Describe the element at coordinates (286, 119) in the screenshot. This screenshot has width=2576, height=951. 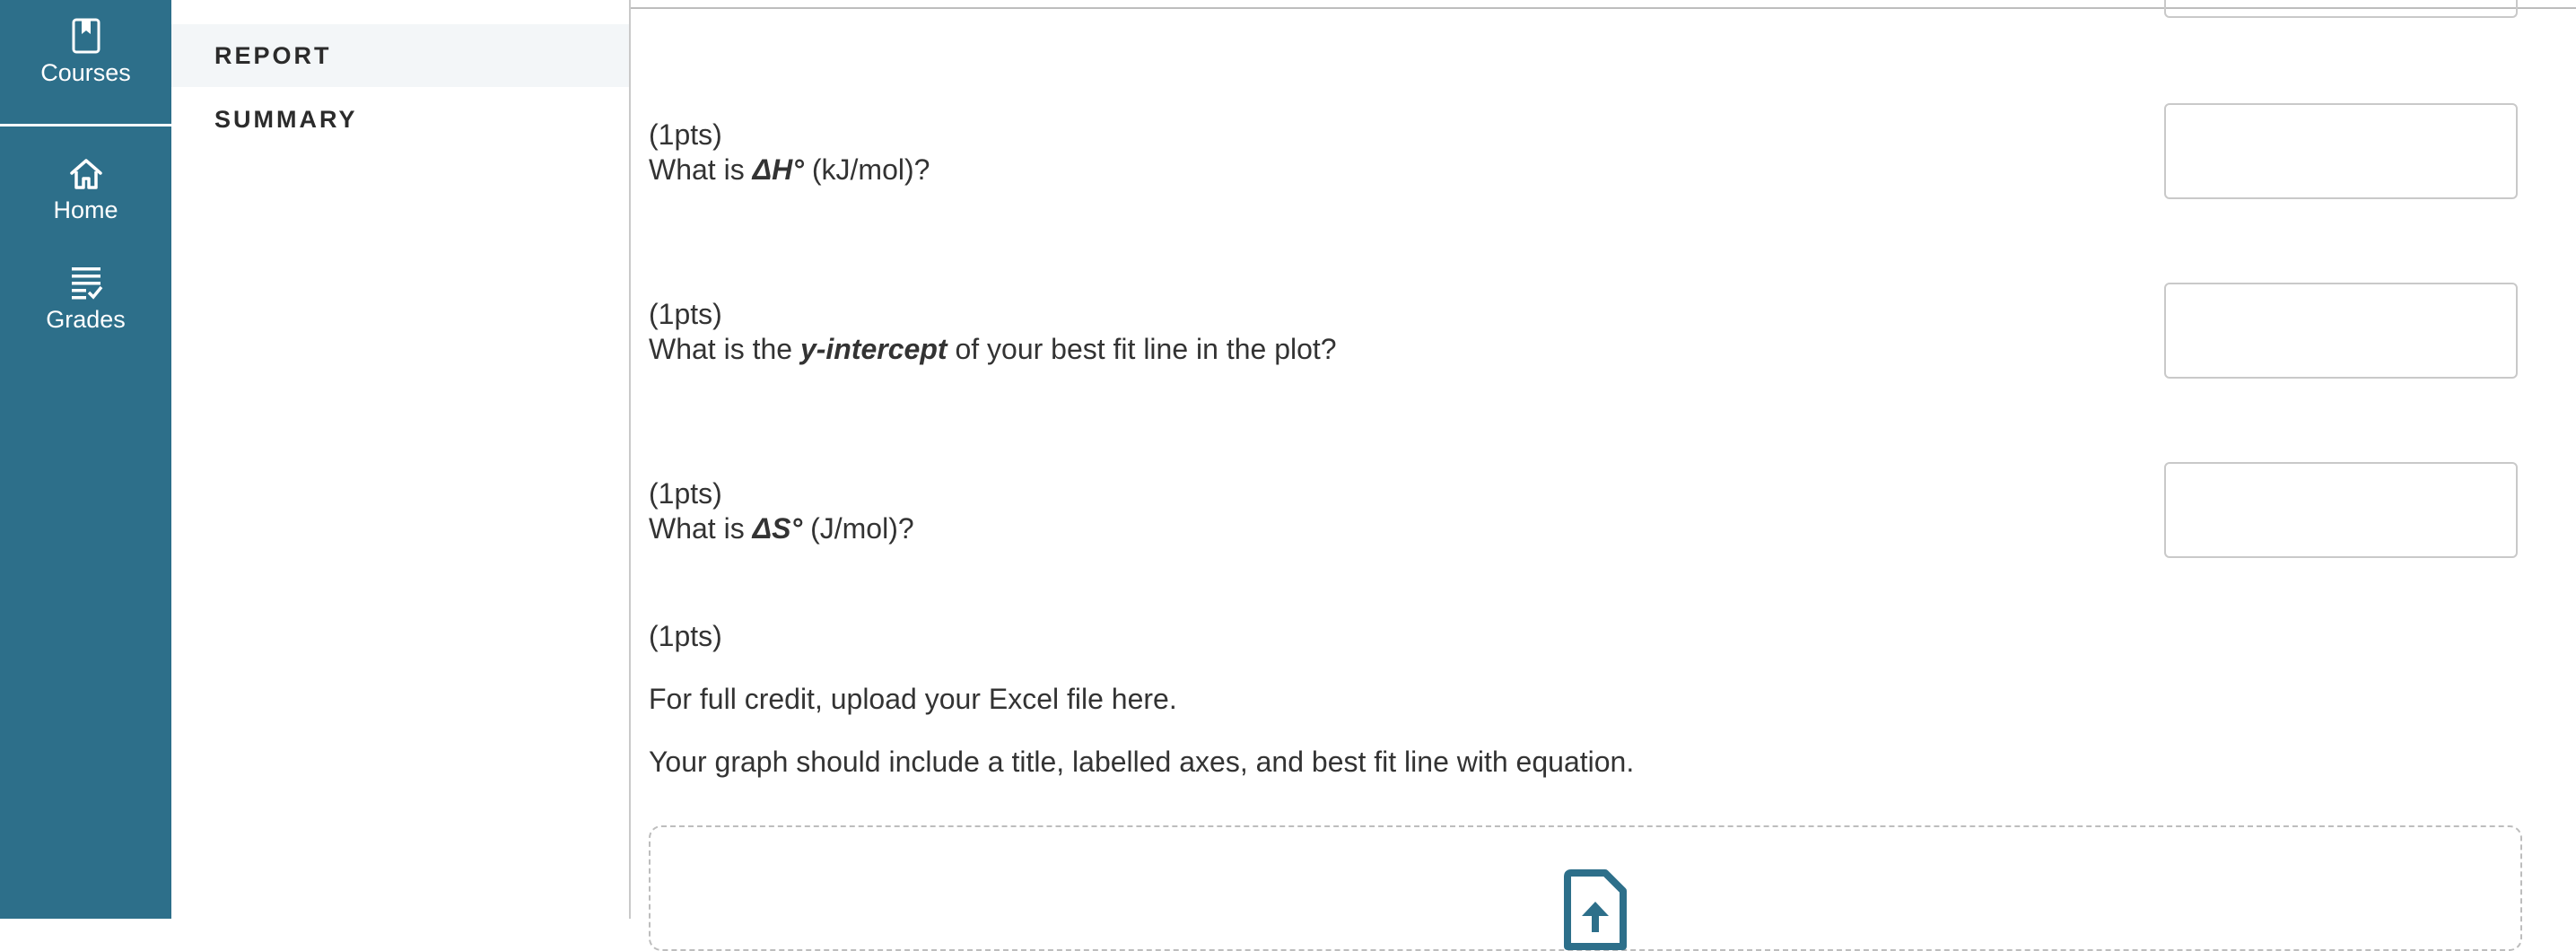
I see `section-nav-summary-label: SUMMARY` at that location.